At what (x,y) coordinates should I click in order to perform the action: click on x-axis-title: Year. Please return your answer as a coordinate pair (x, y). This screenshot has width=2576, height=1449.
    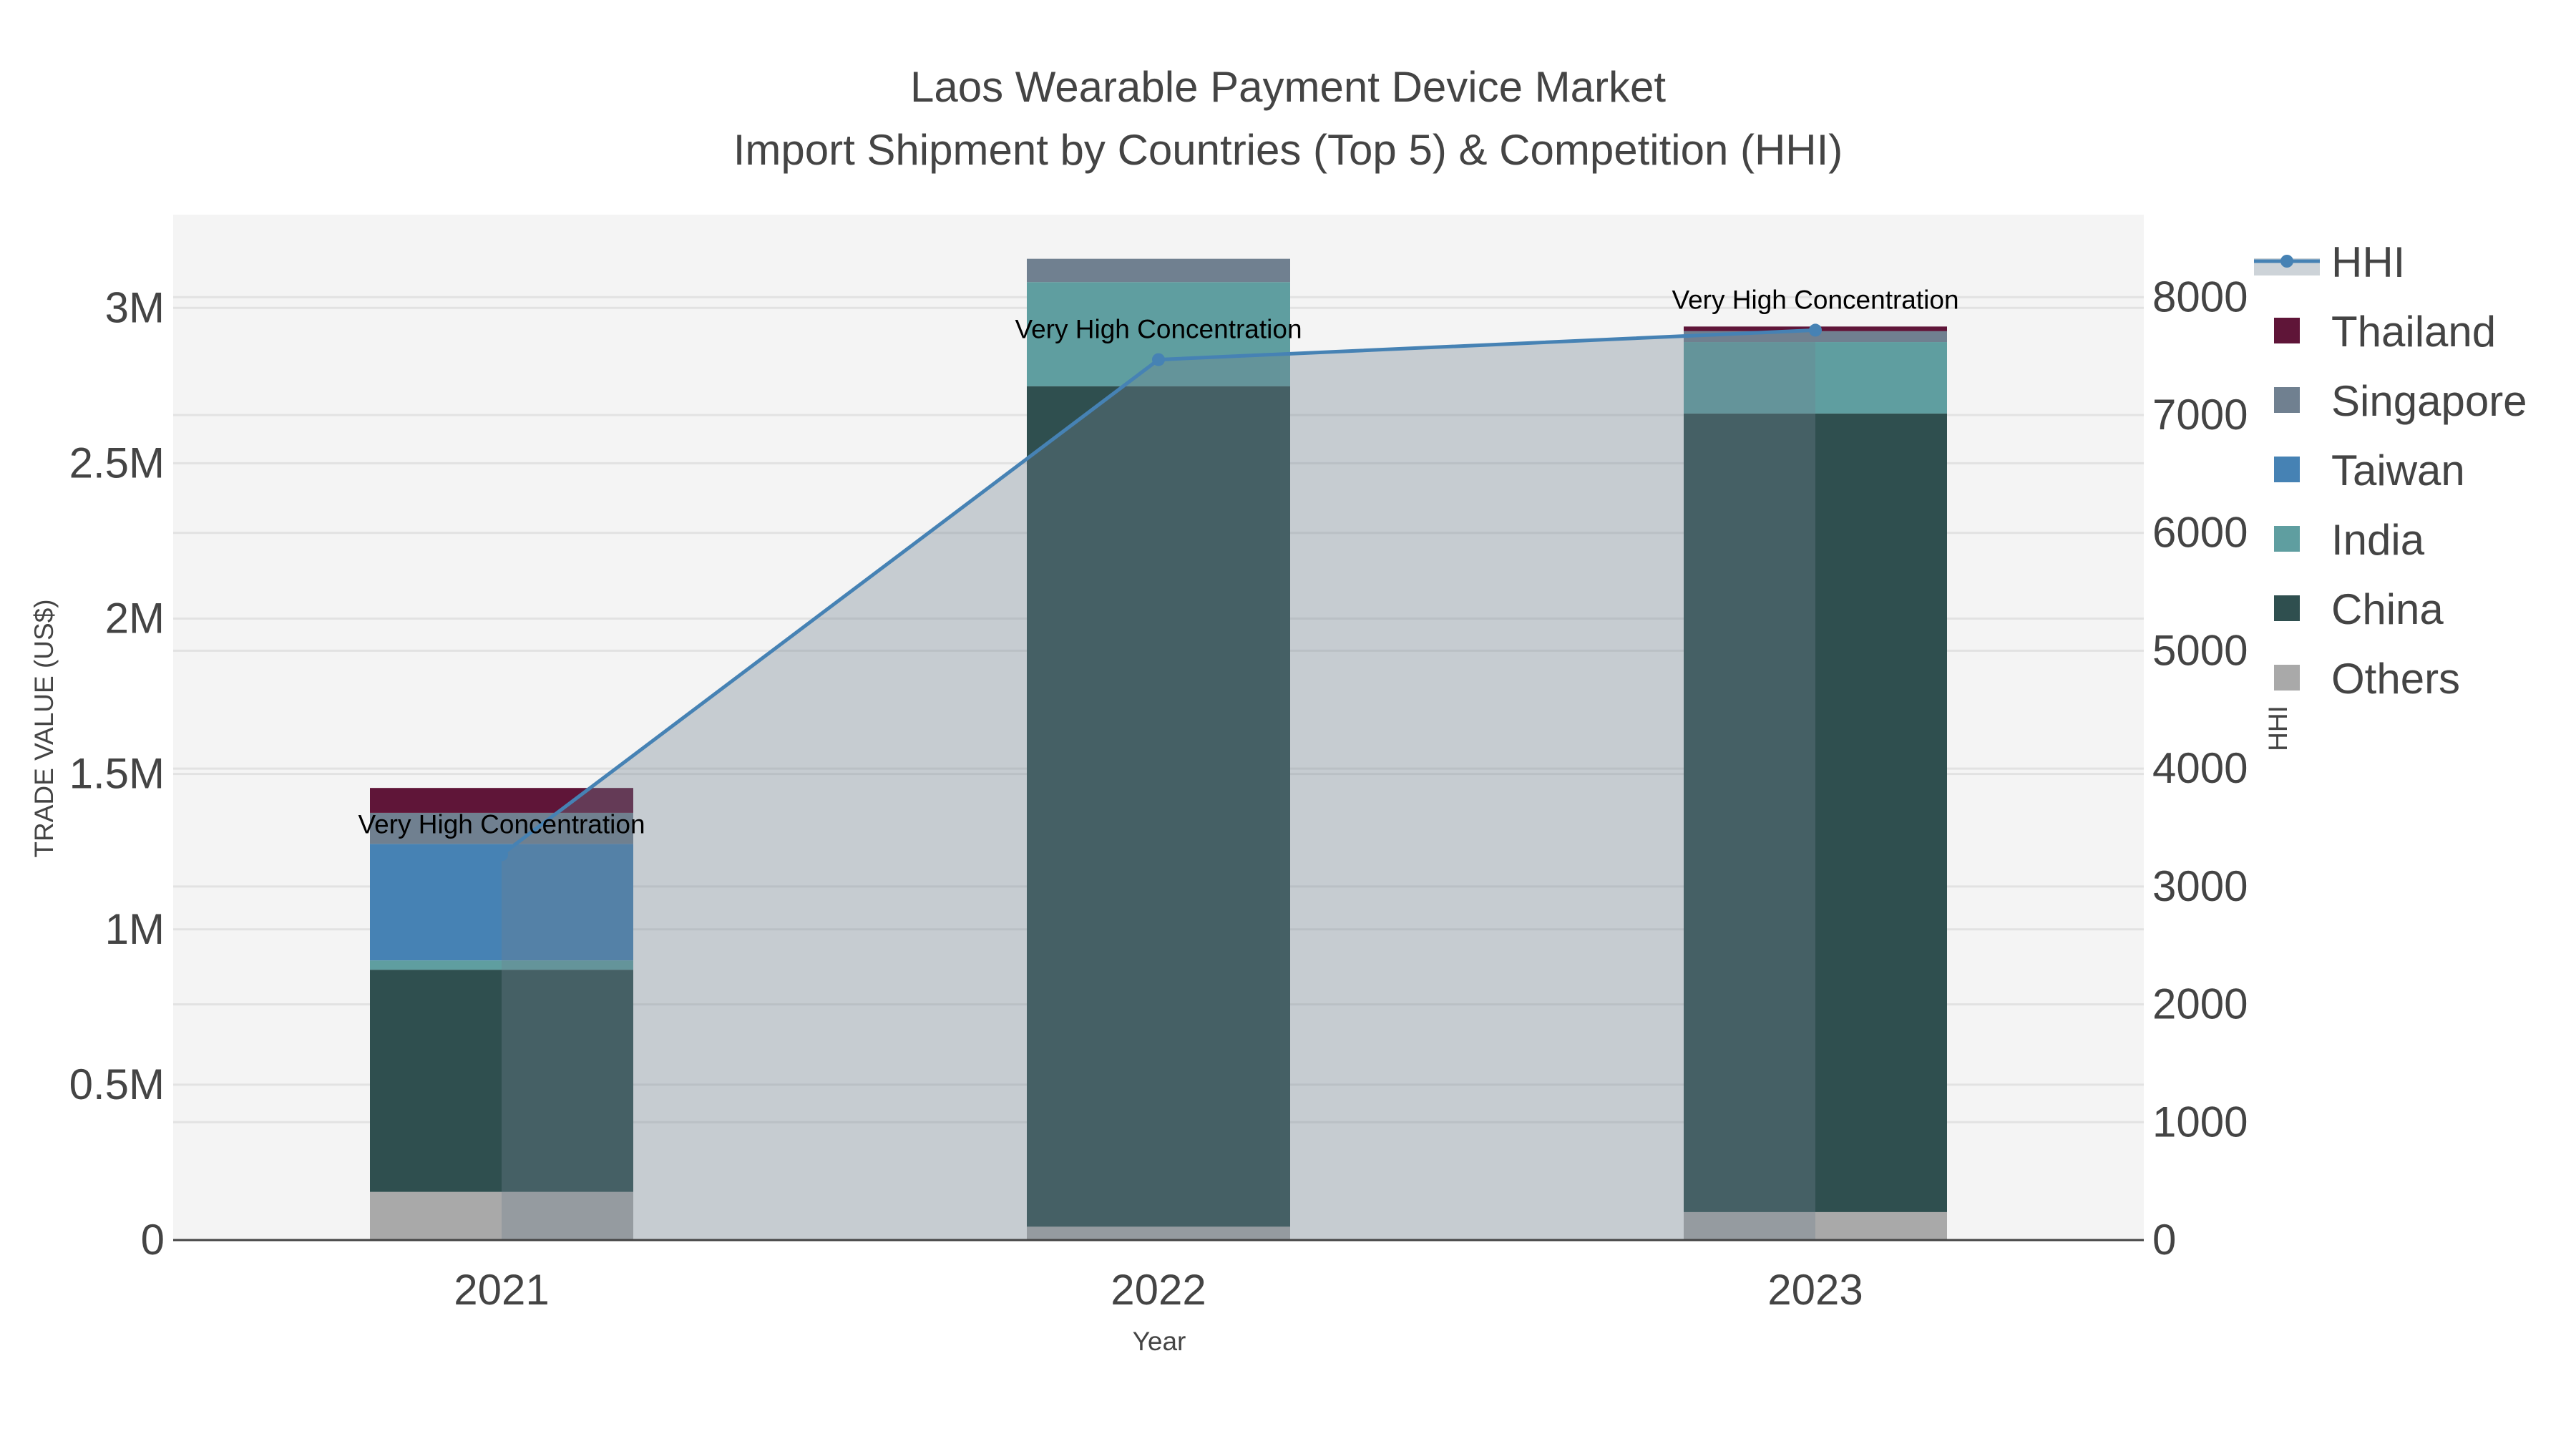
    Looking at the image, I should click on (1159, 1341).